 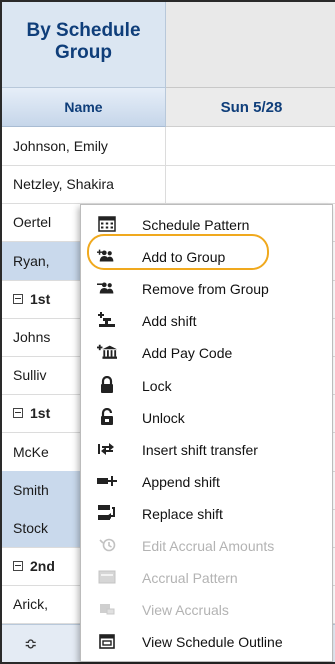 I want to click on menu-item-remove-from-group: Remove from Group, so click(x=207, y=288).